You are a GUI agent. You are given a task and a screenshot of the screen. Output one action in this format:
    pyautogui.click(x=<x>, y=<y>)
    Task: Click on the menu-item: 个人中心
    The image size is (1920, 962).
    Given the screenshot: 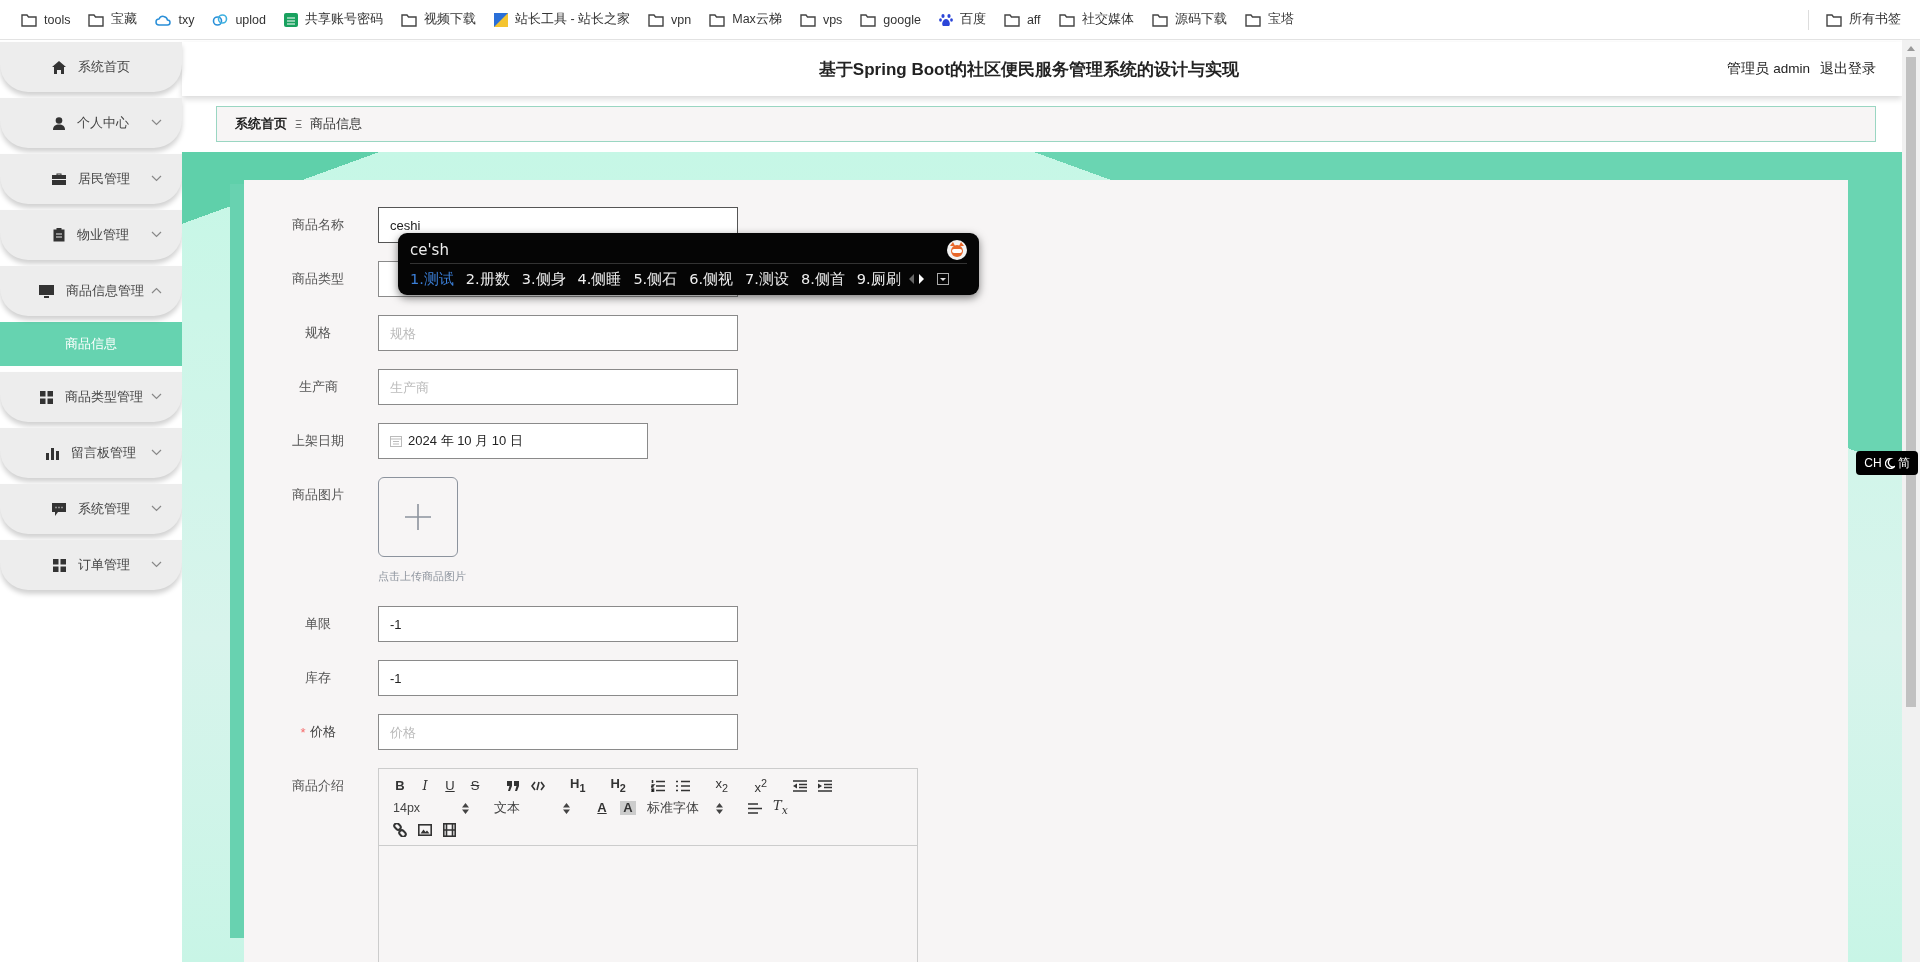 What is the action you would take?
    pyautogui.click(x=91, y=123)
    